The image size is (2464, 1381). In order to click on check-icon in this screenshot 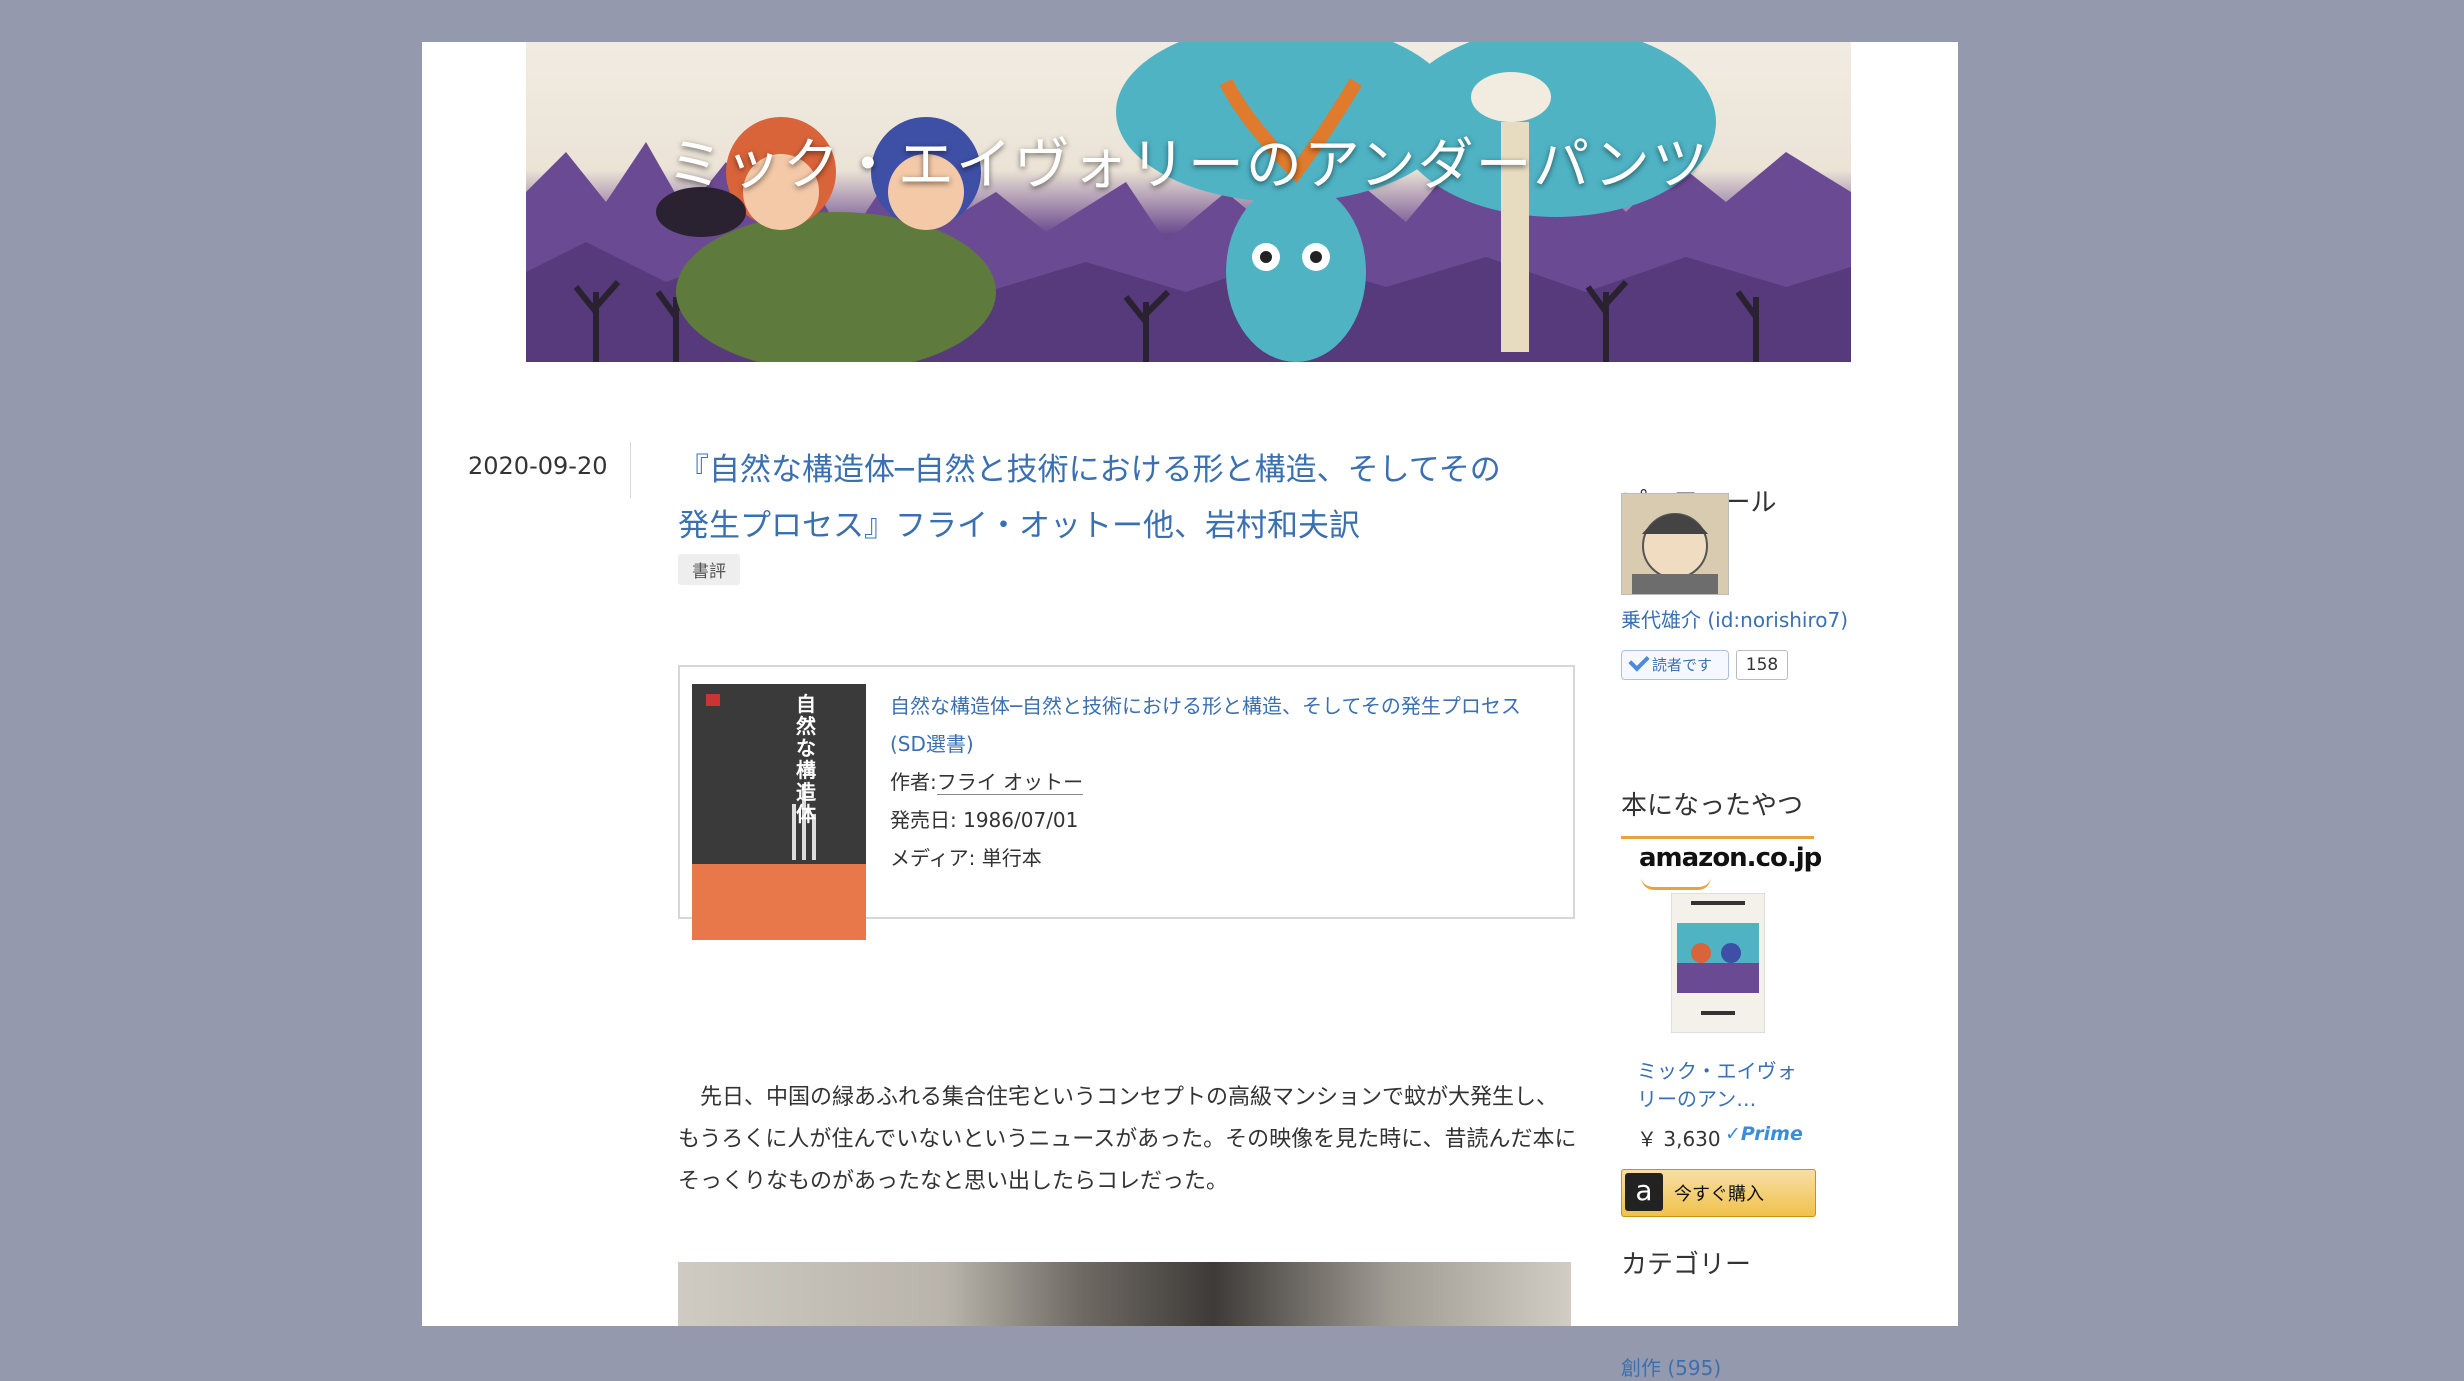, I will do `click(1639, 661)`.